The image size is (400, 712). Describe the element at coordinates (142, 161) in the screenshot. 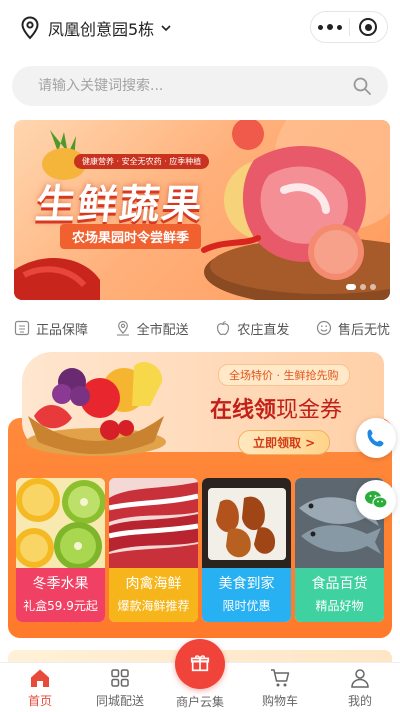

I see `banner-badge: 健康营养 · 安全无农药 · 应季种植` at that location.